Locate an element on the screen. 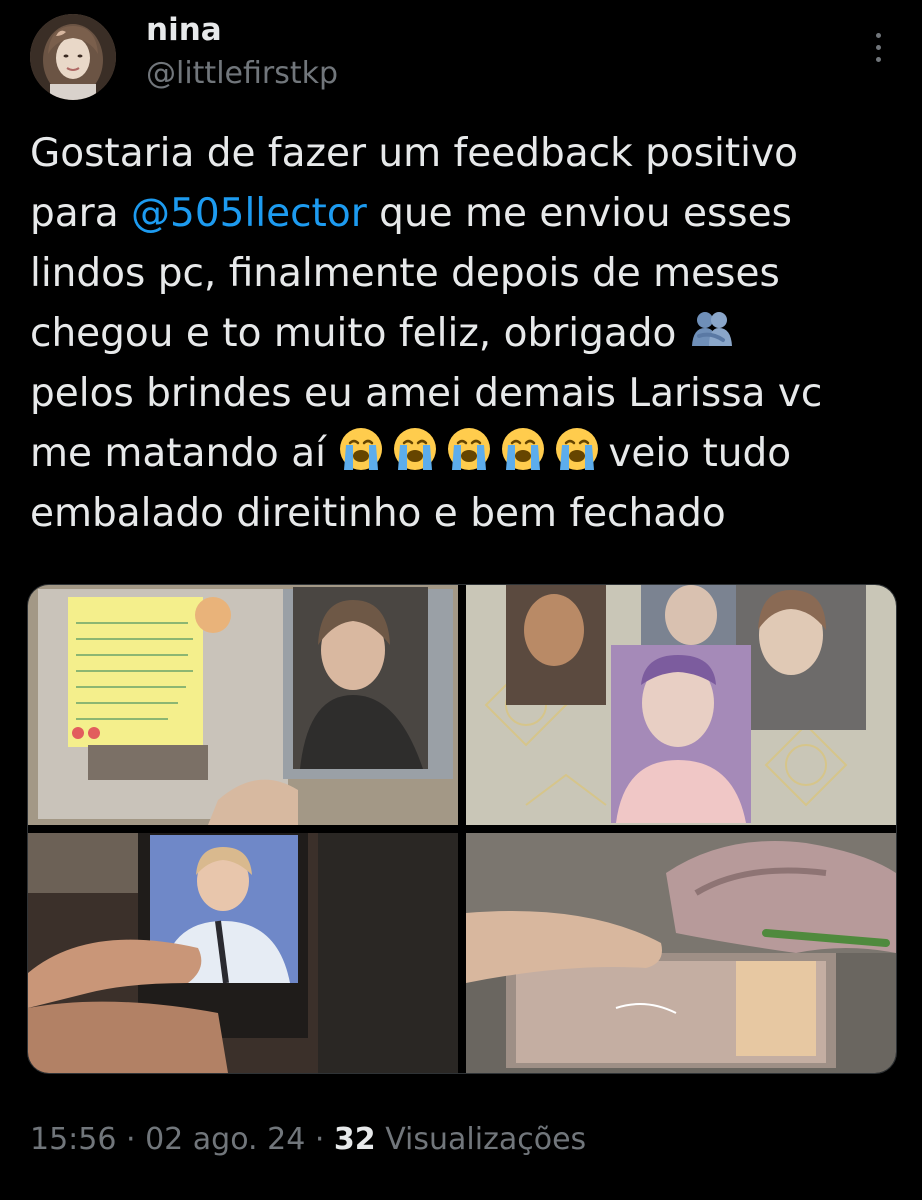 Image resolution: width=922 pixels, height=1200 pixels. author-avatar is located at coordinates (73, 57).